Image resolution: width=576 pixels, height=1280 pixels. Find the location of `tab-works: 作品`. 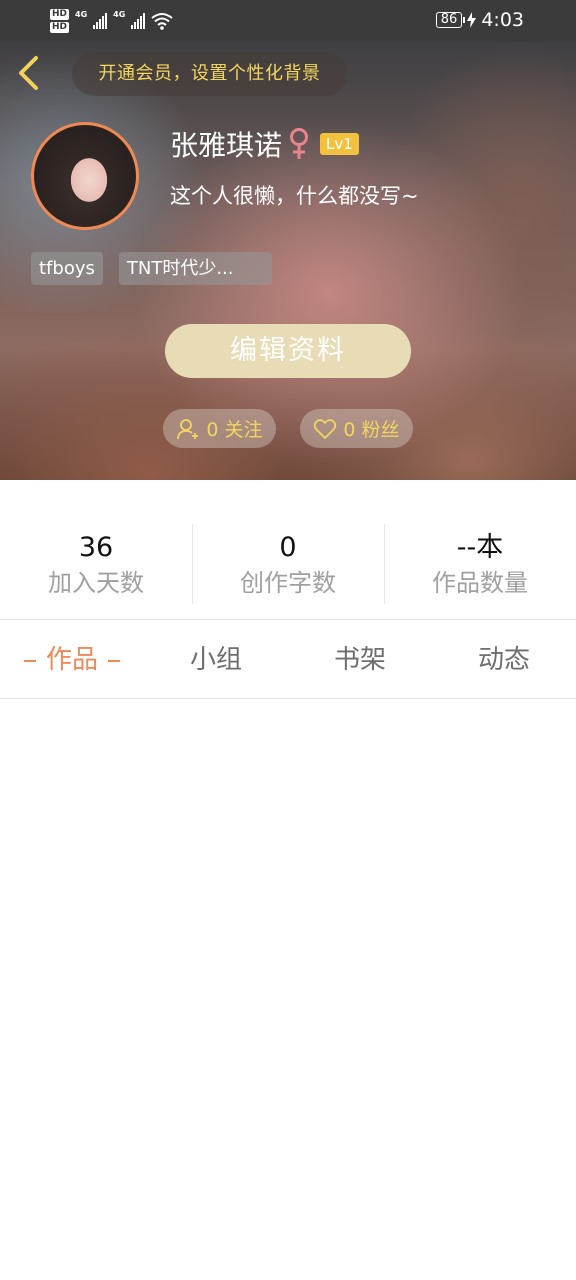

tab-works: 作品 is located at coordinates (72, 659).